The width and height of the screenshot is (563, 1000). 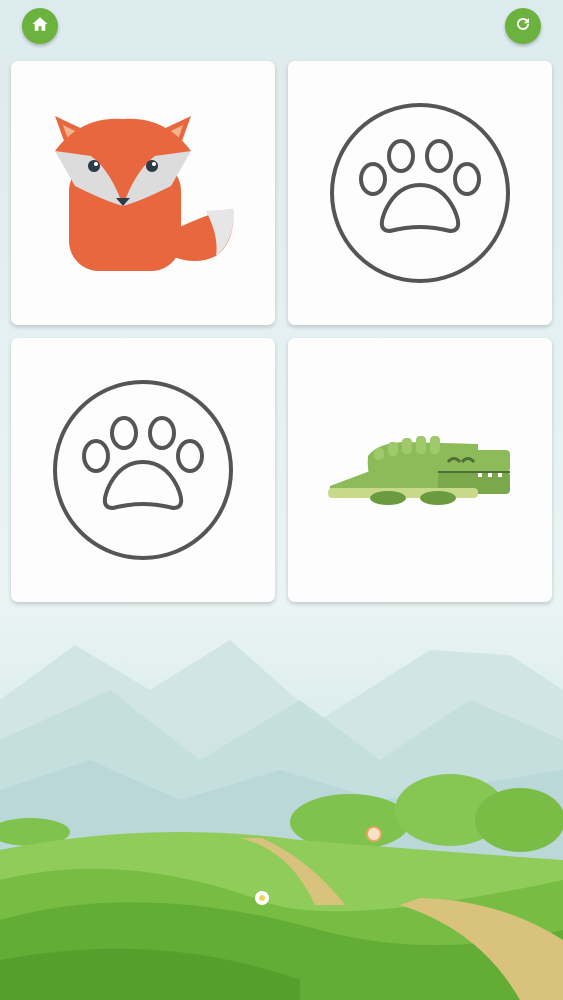 I want to click on memory-card-fox, so click(x=143, y=193).